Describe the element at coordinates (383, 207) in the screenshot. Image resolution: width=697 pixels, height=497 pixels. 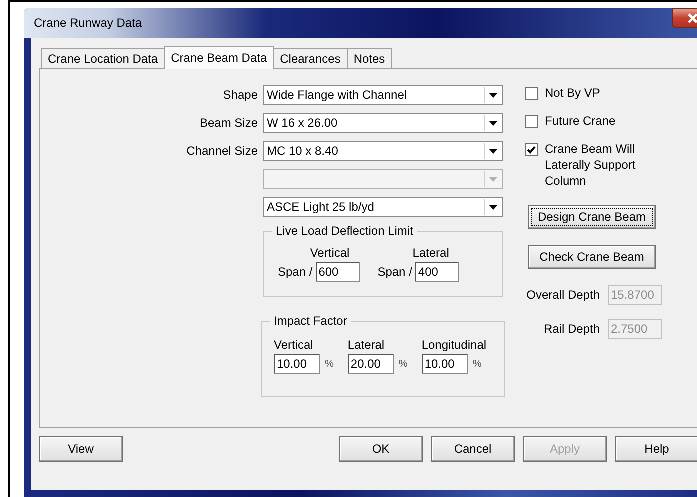
I see `dropdown: ASCE Light 25 lb/yd` at that location.